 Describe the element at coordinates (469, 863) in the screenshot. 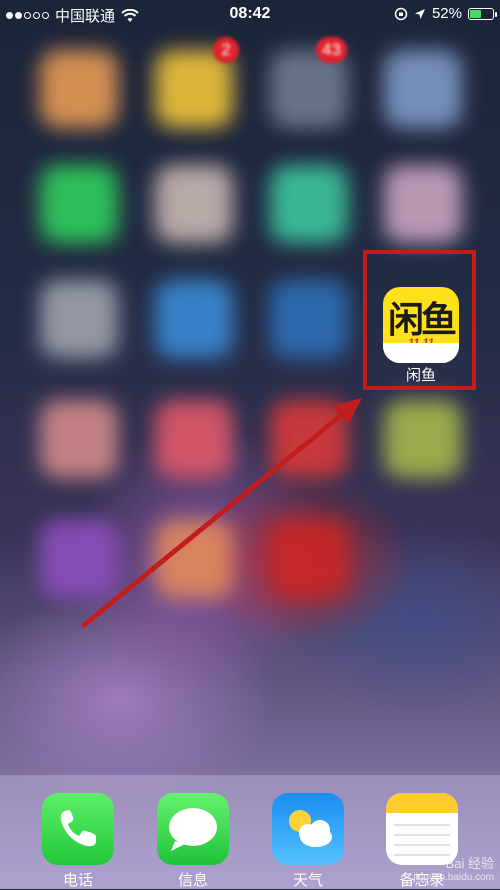

I see `watermark-line1: Bai 经验` at that location.